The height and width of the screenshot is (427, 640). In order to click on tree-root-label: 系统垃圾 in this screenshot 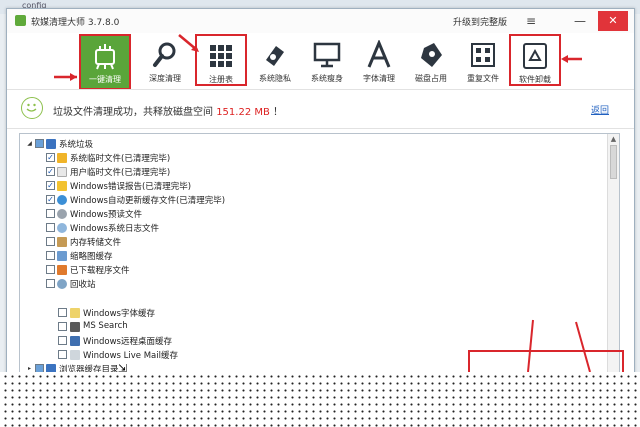, I will do `click(76, 145)`.